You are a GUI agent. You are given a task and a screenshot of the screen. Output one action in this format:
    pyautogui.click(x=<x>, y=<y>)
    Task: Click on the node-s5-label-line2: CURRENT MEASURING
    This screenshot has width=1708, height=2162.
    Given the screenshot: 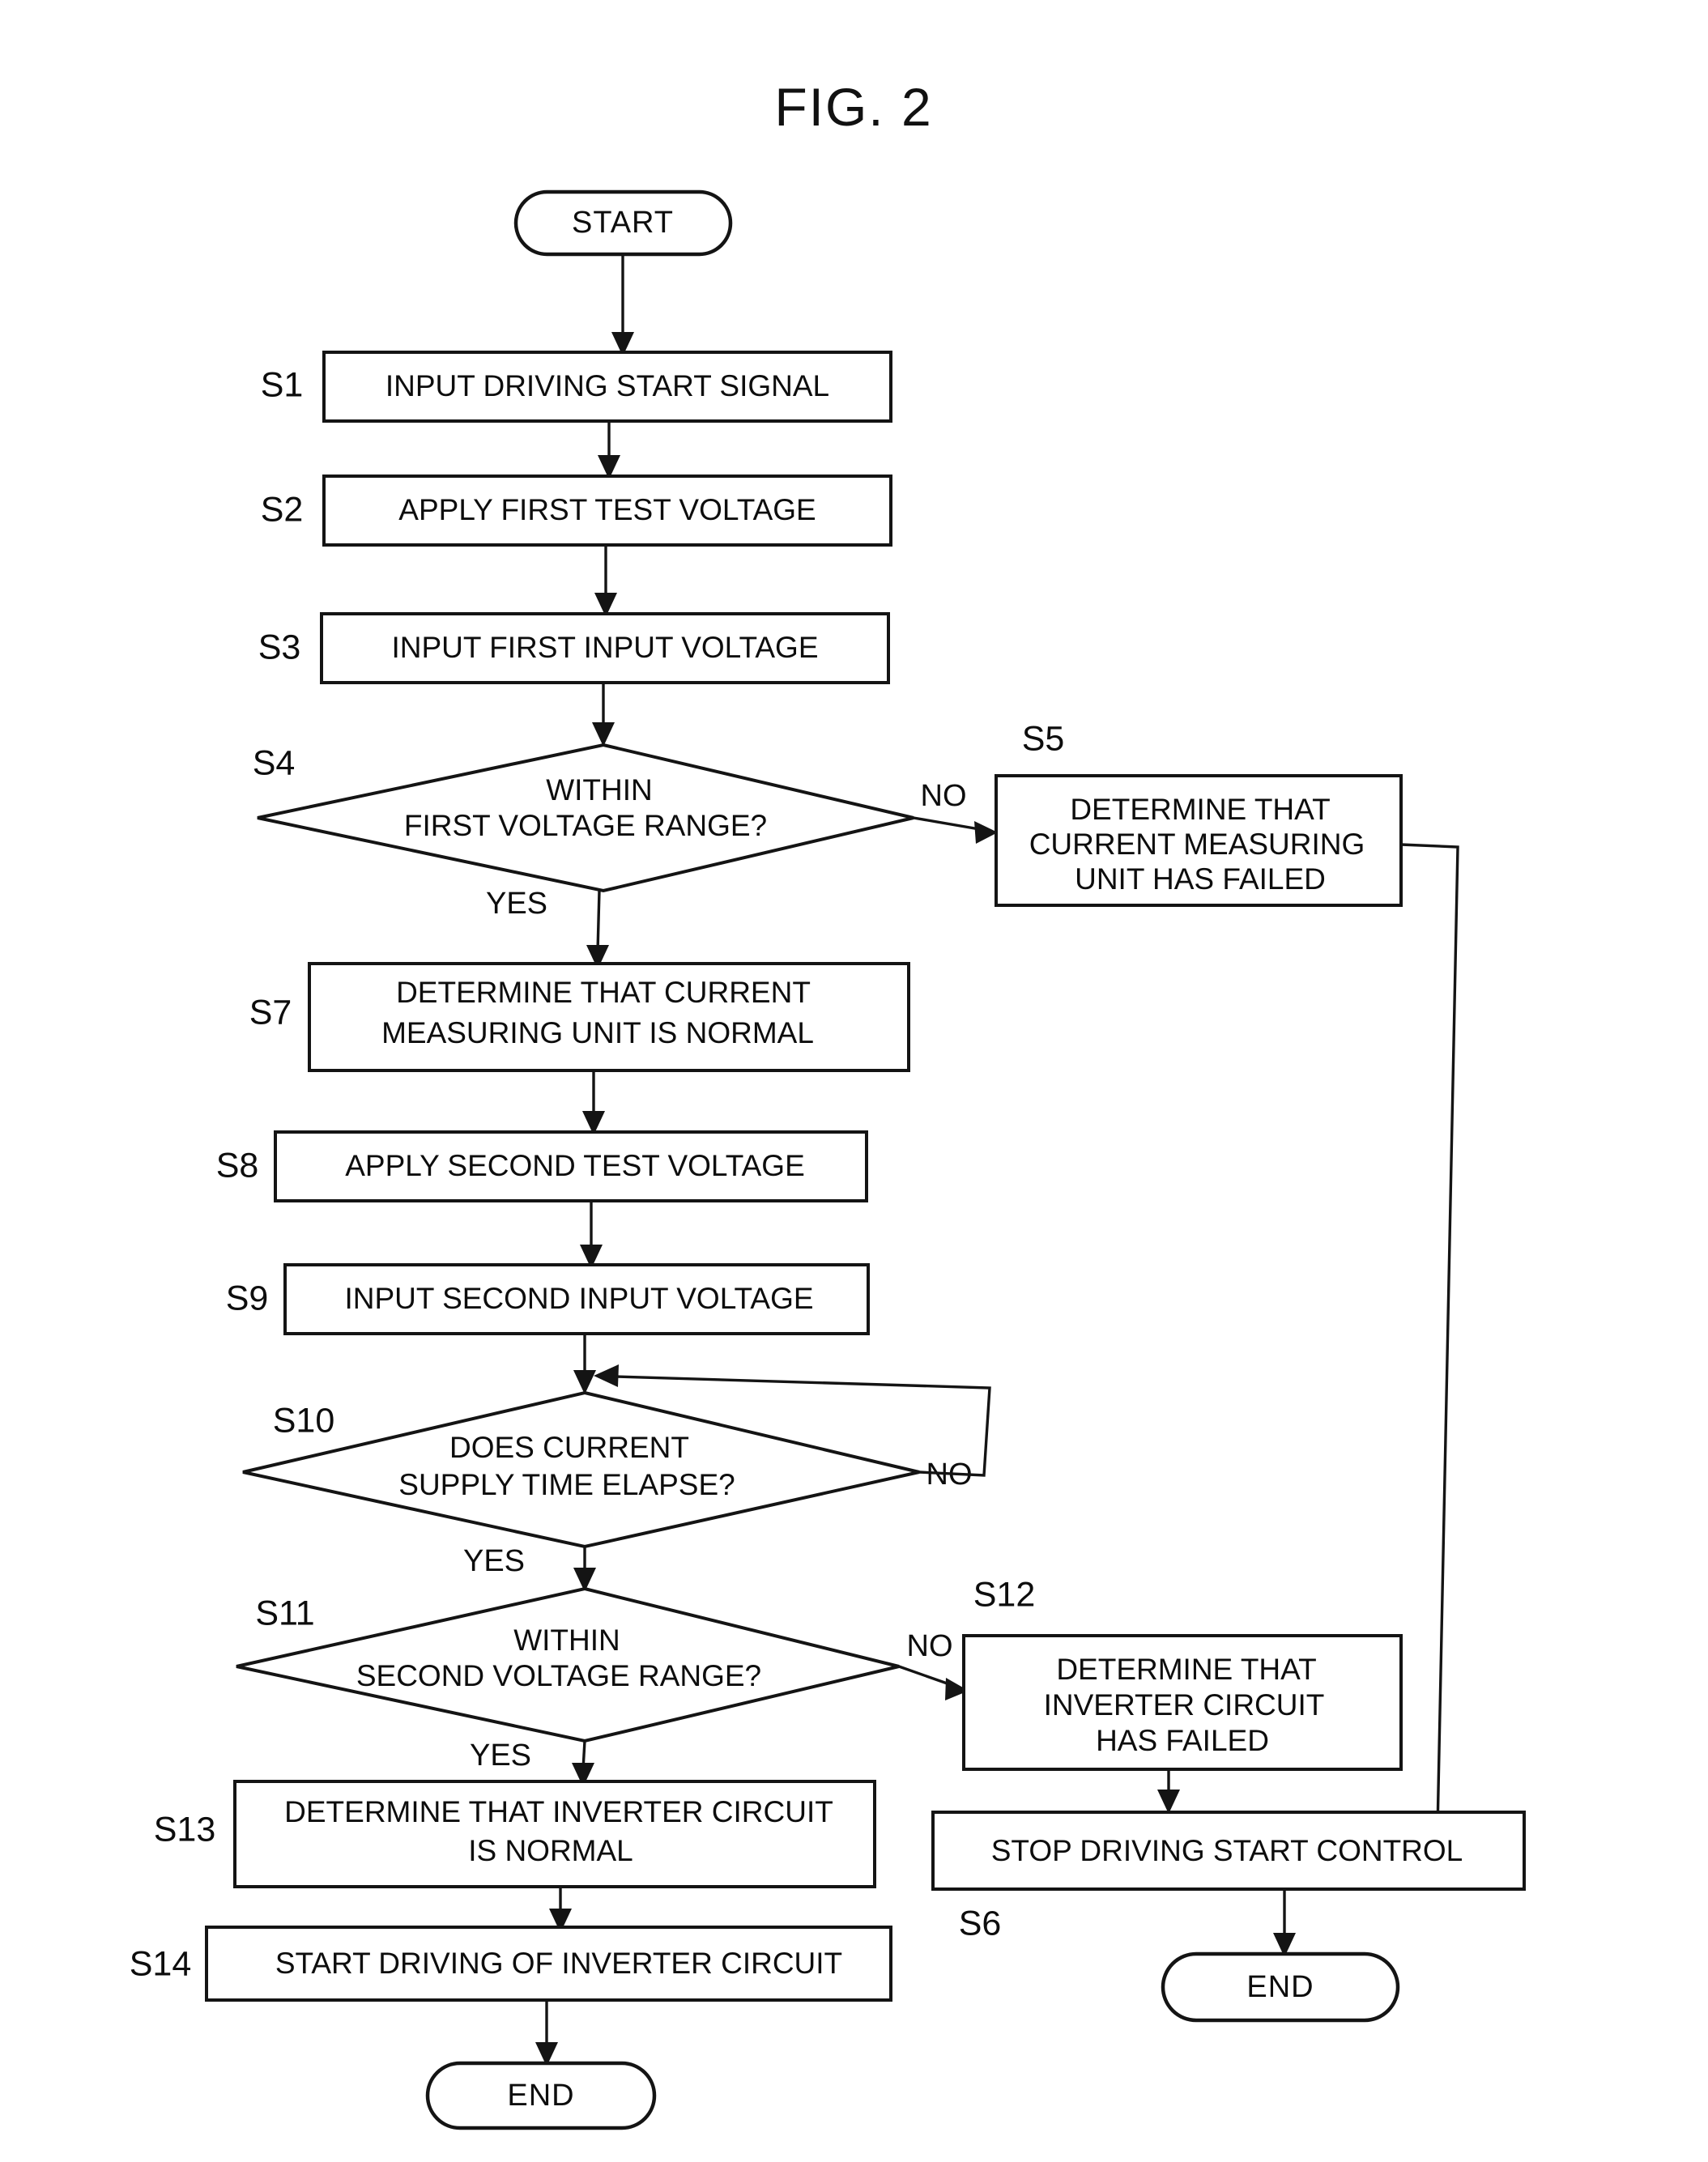 What is the action you would take?
    pyautogui.click(x=1197, y=845)
    